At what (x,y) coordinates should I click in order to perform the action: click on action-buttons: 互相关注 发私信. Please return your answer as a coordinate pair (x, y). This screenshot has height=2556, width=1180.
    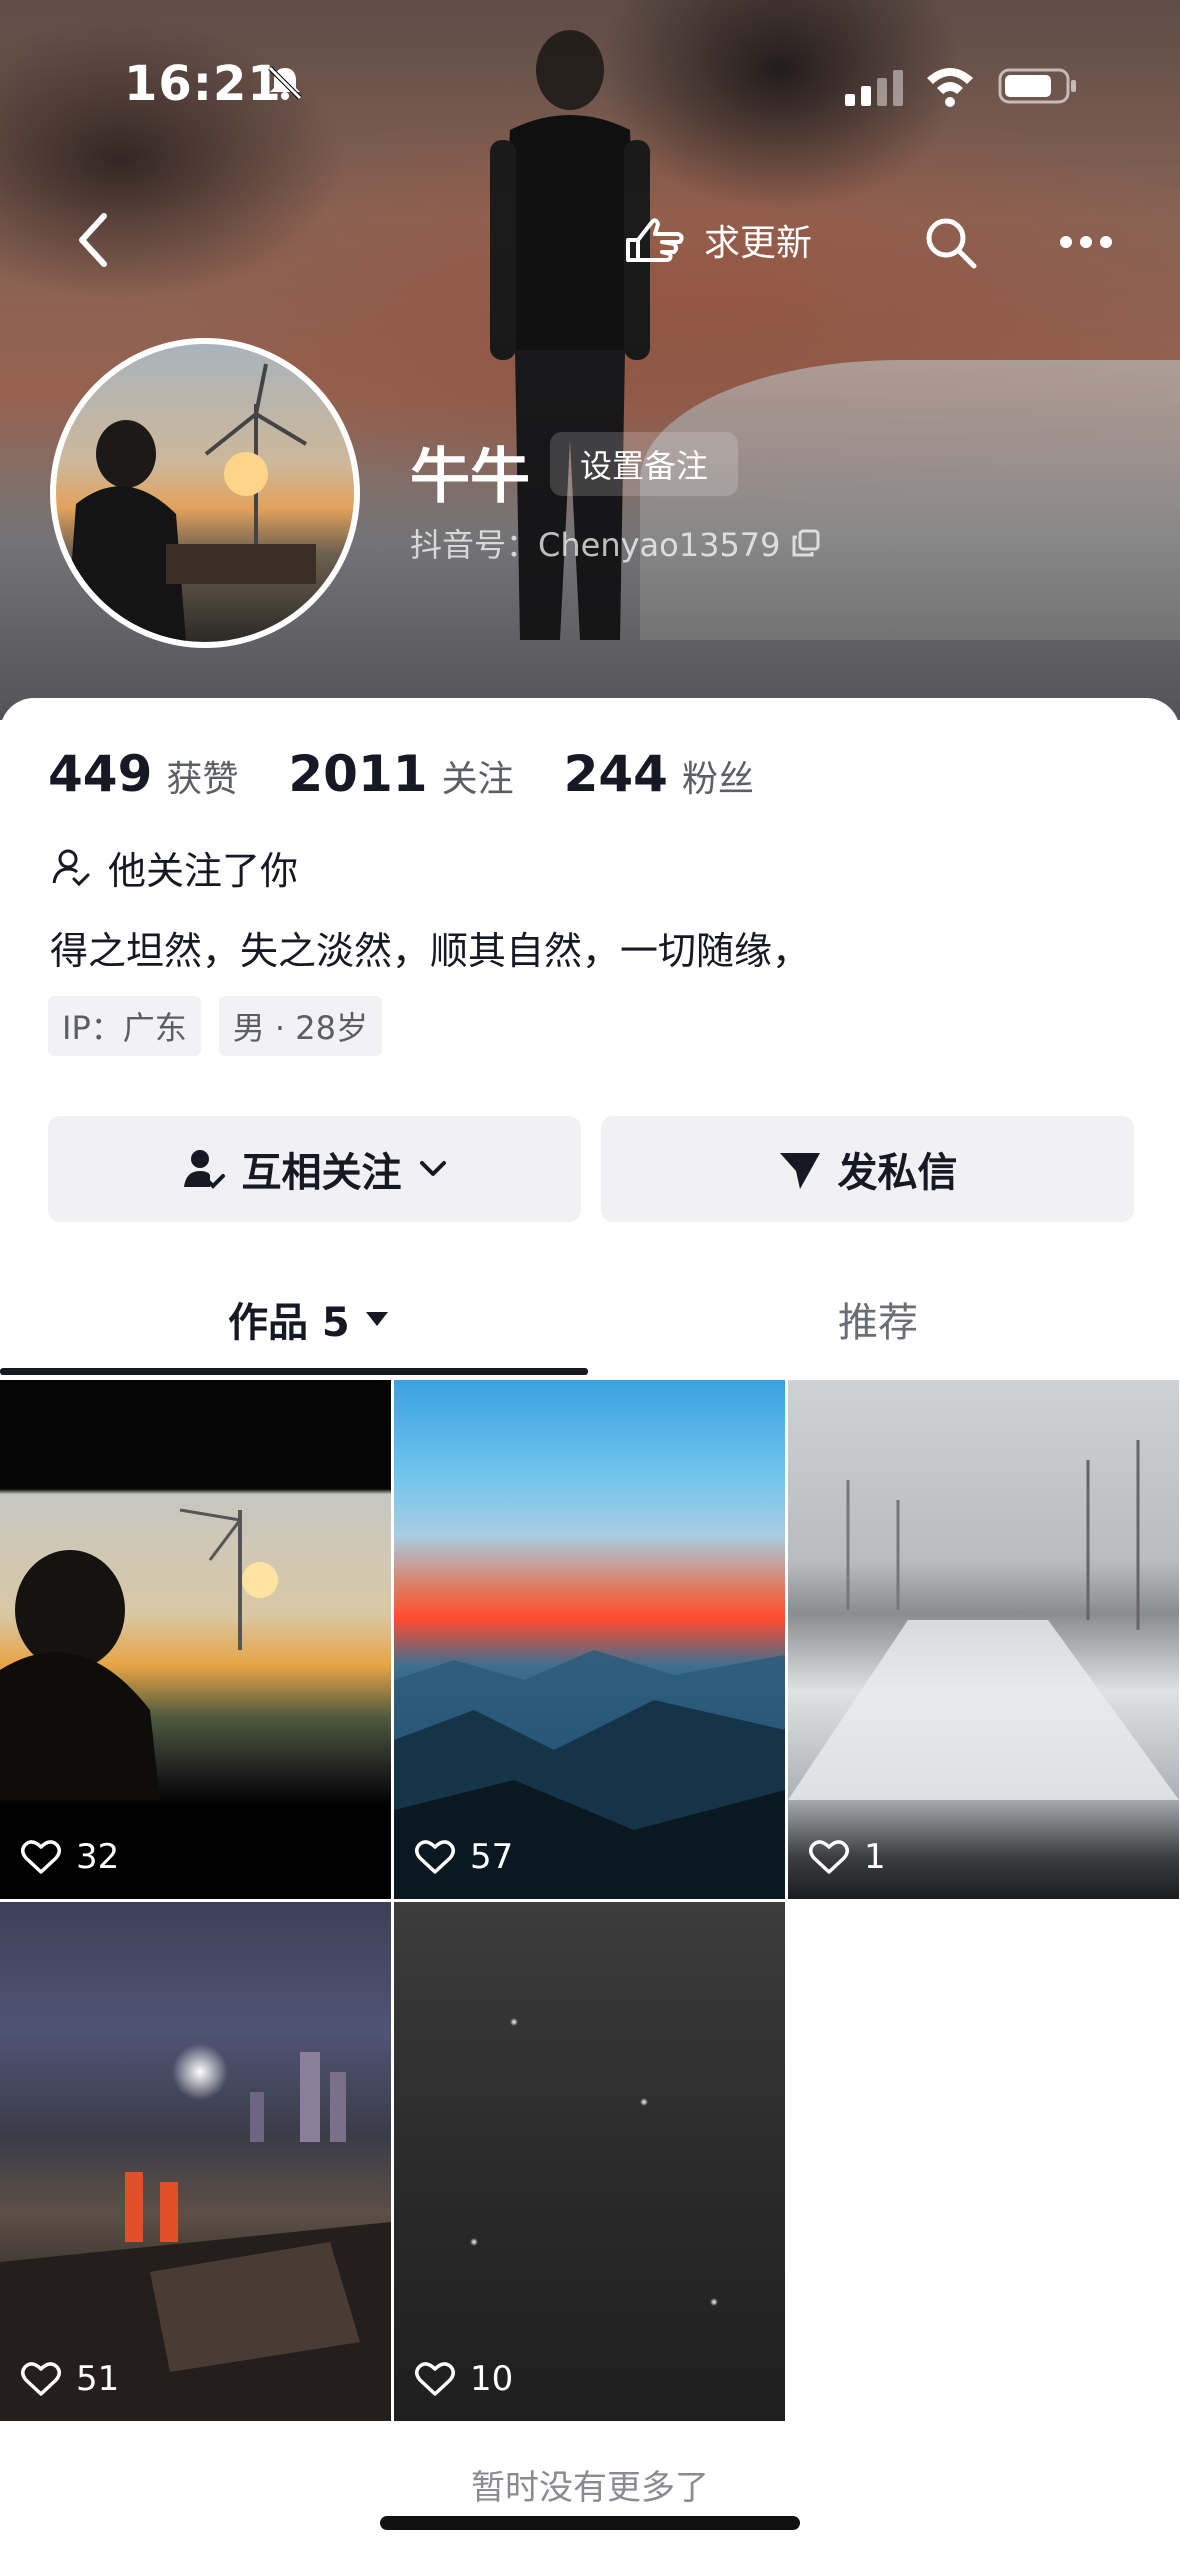
    Looking at the image, I should click on (591, 1169).